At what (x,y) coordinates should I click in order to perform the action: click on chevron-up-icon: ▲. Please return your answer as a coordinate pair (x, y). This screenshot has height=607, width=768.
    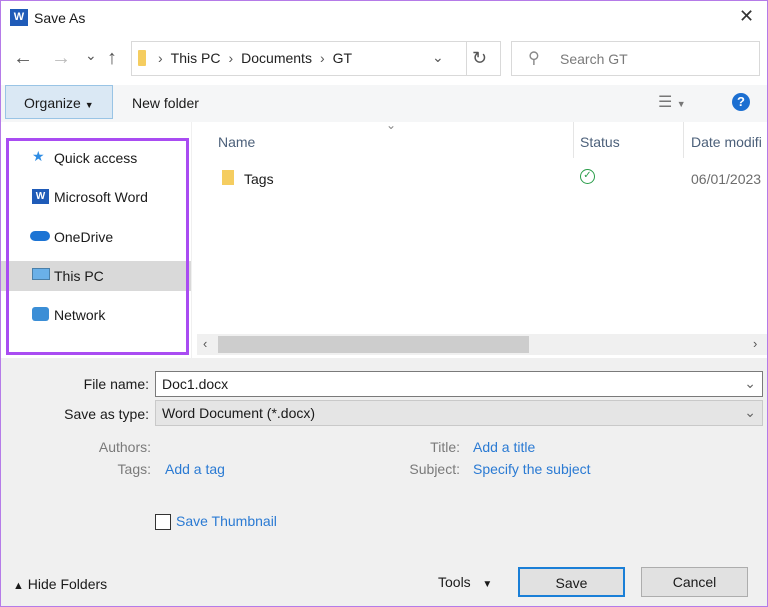
    Looking at the image, I should click on (18, 586).